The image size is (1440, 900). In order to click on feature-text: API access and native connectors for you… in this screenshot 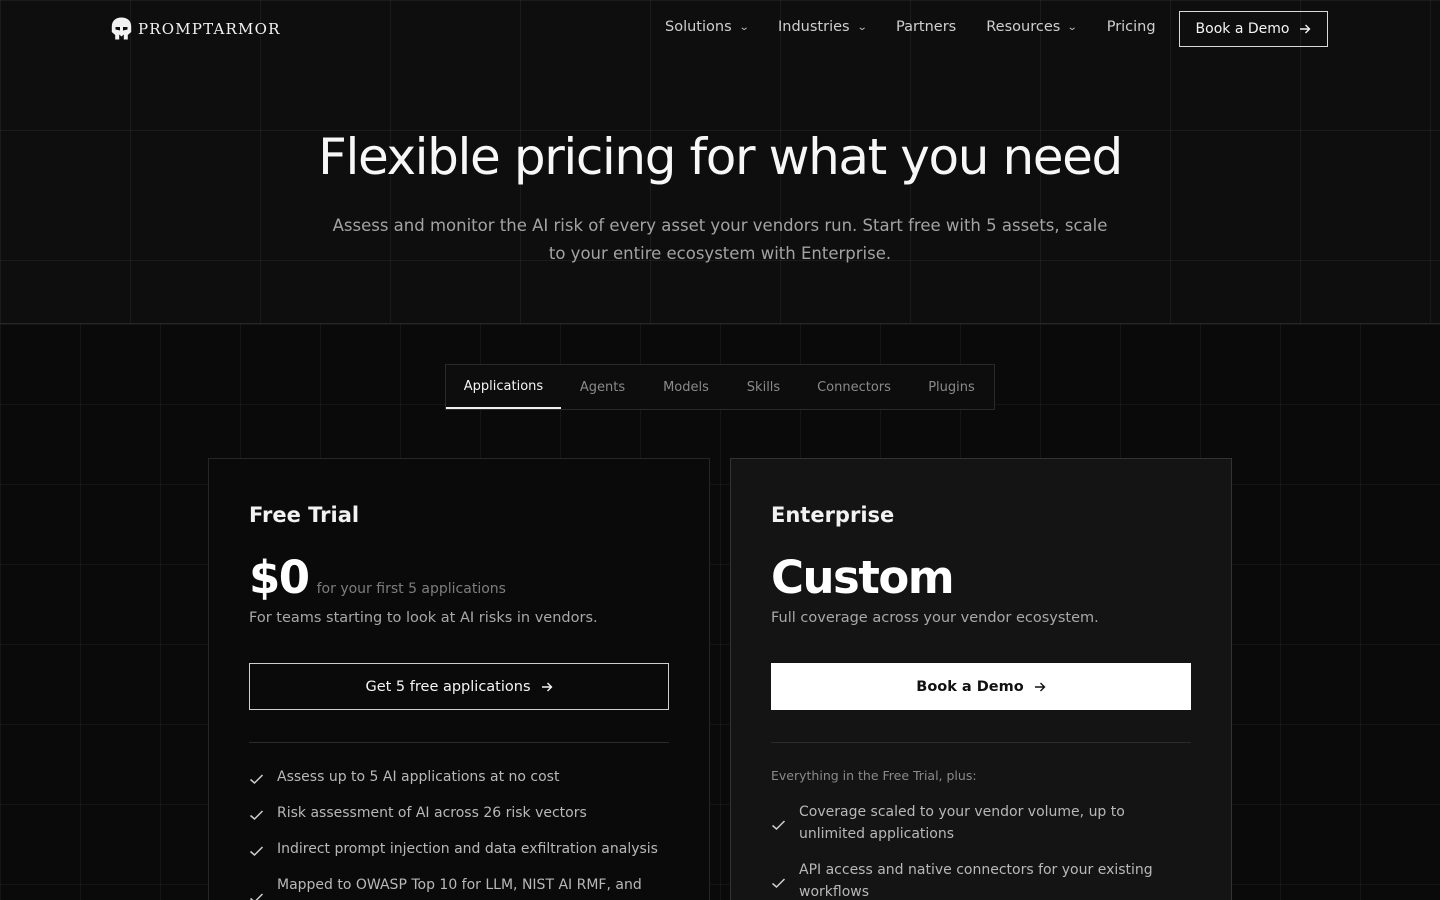, I will do `click(976, 881)`.